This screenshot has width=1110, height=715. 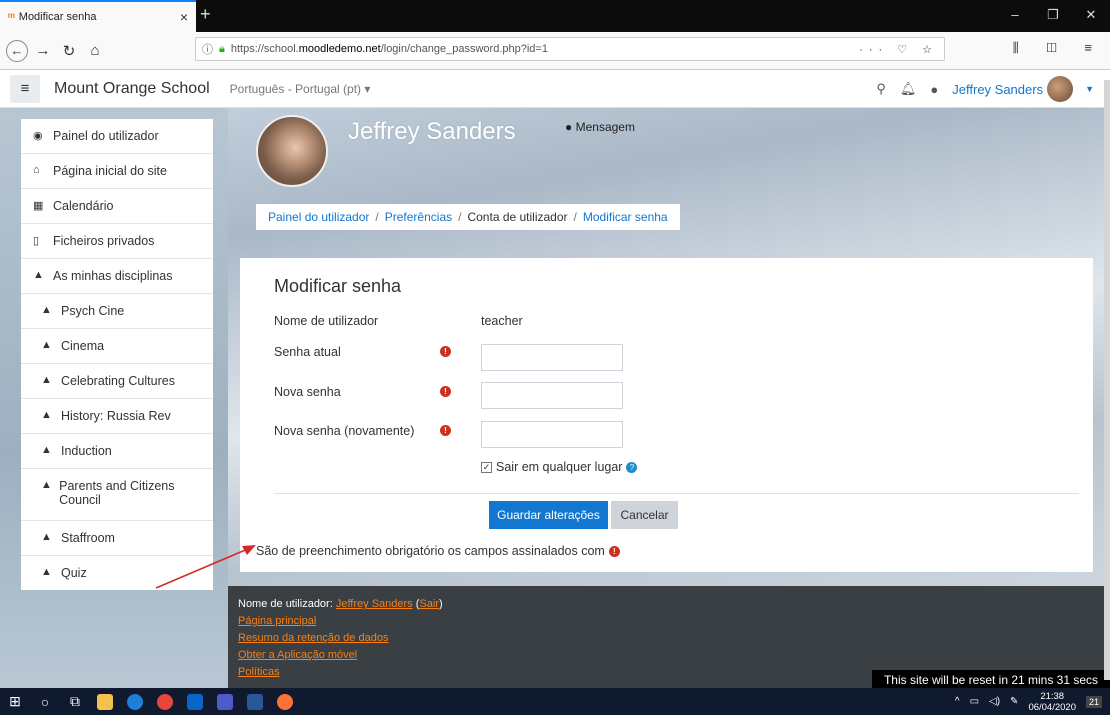 What do you see at coordinates (135, 701) in the screenshot?
I see `edge-icon` at bounding box center [135, 701].